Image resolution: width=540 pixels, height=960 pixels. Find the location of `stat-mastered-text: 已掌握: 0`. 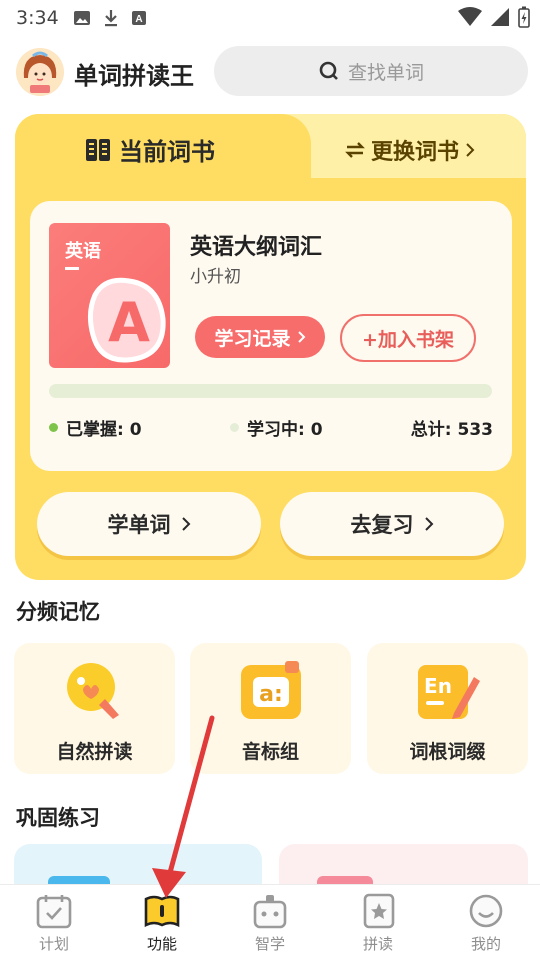

stat-mastered-text: 已掌握: 0 is located at coordinates (104, 430).